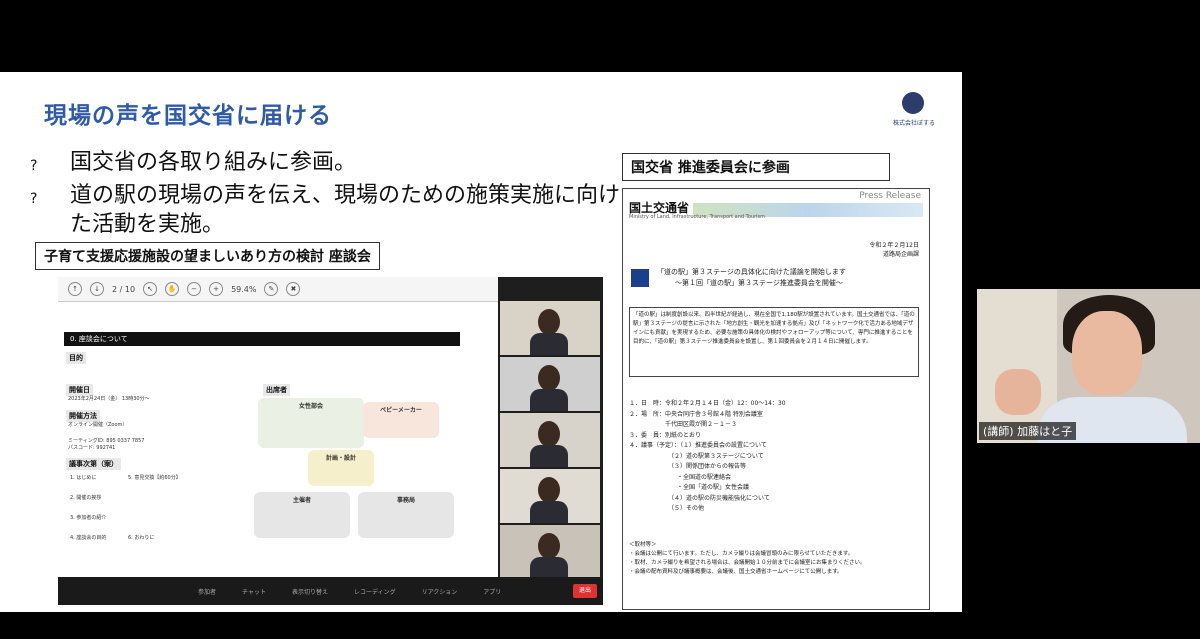 Image resolution: width=1200 pixels, height=639 pixels. What do you see at coordinates (894, 245) in the screenshot?
I see `date-line: 令和２年２月12日` at bounding box center [894, 245].